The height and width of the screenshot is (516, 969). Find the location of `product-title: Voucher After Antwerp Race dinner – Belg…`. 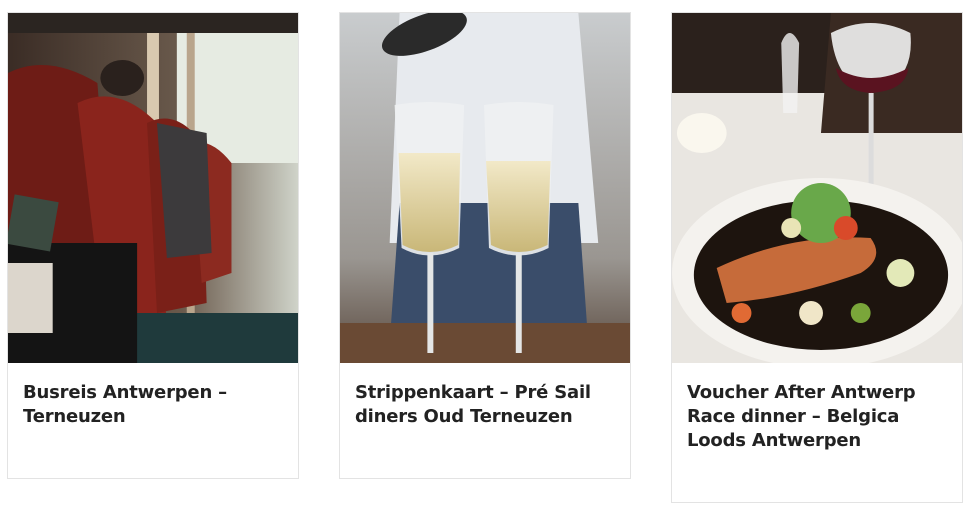

product-title: Voucher After Antwerp Race dinner – Belg… is located at coordinates (817, 417).